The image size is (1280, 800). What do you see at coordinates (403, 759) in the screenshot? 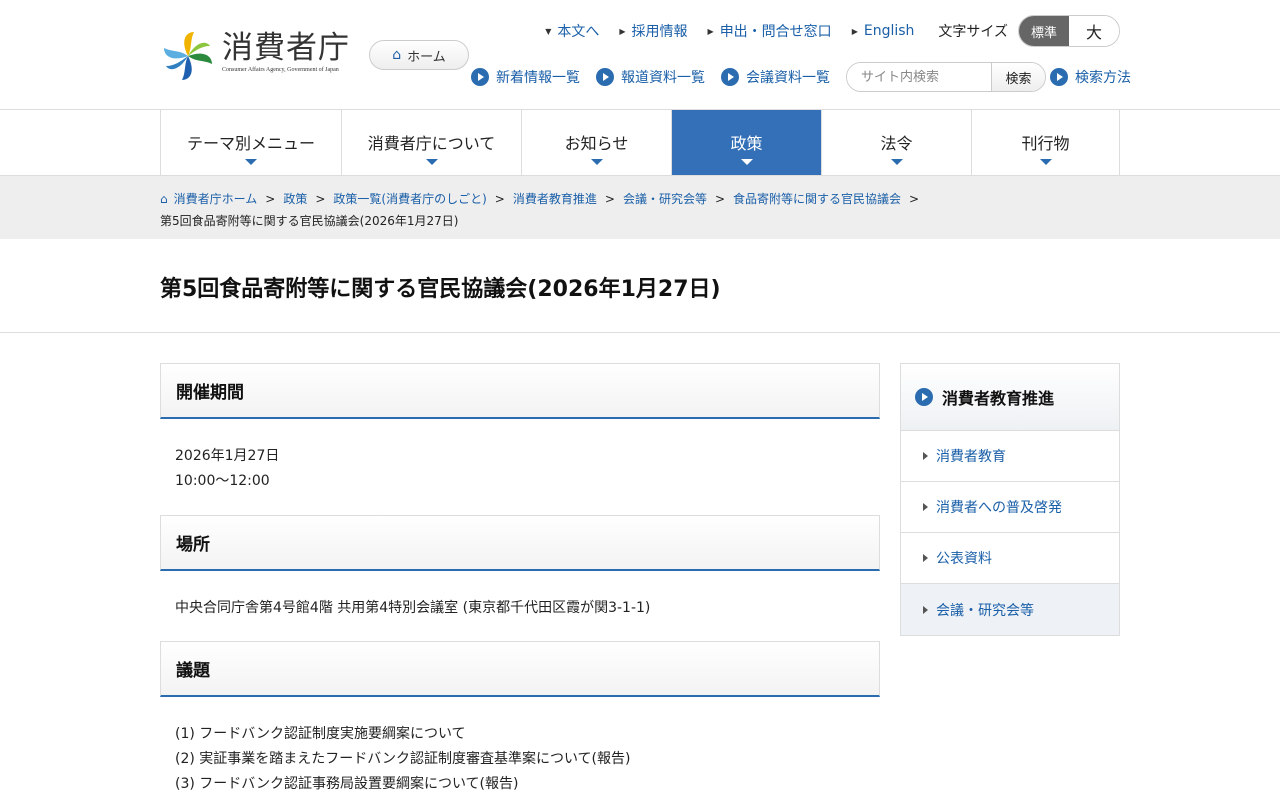
I see `agenda-item: (2) 実証事業を踏まえたフードバンク認証制度審査基準案について(報告)` at bounding box center [403, 759].